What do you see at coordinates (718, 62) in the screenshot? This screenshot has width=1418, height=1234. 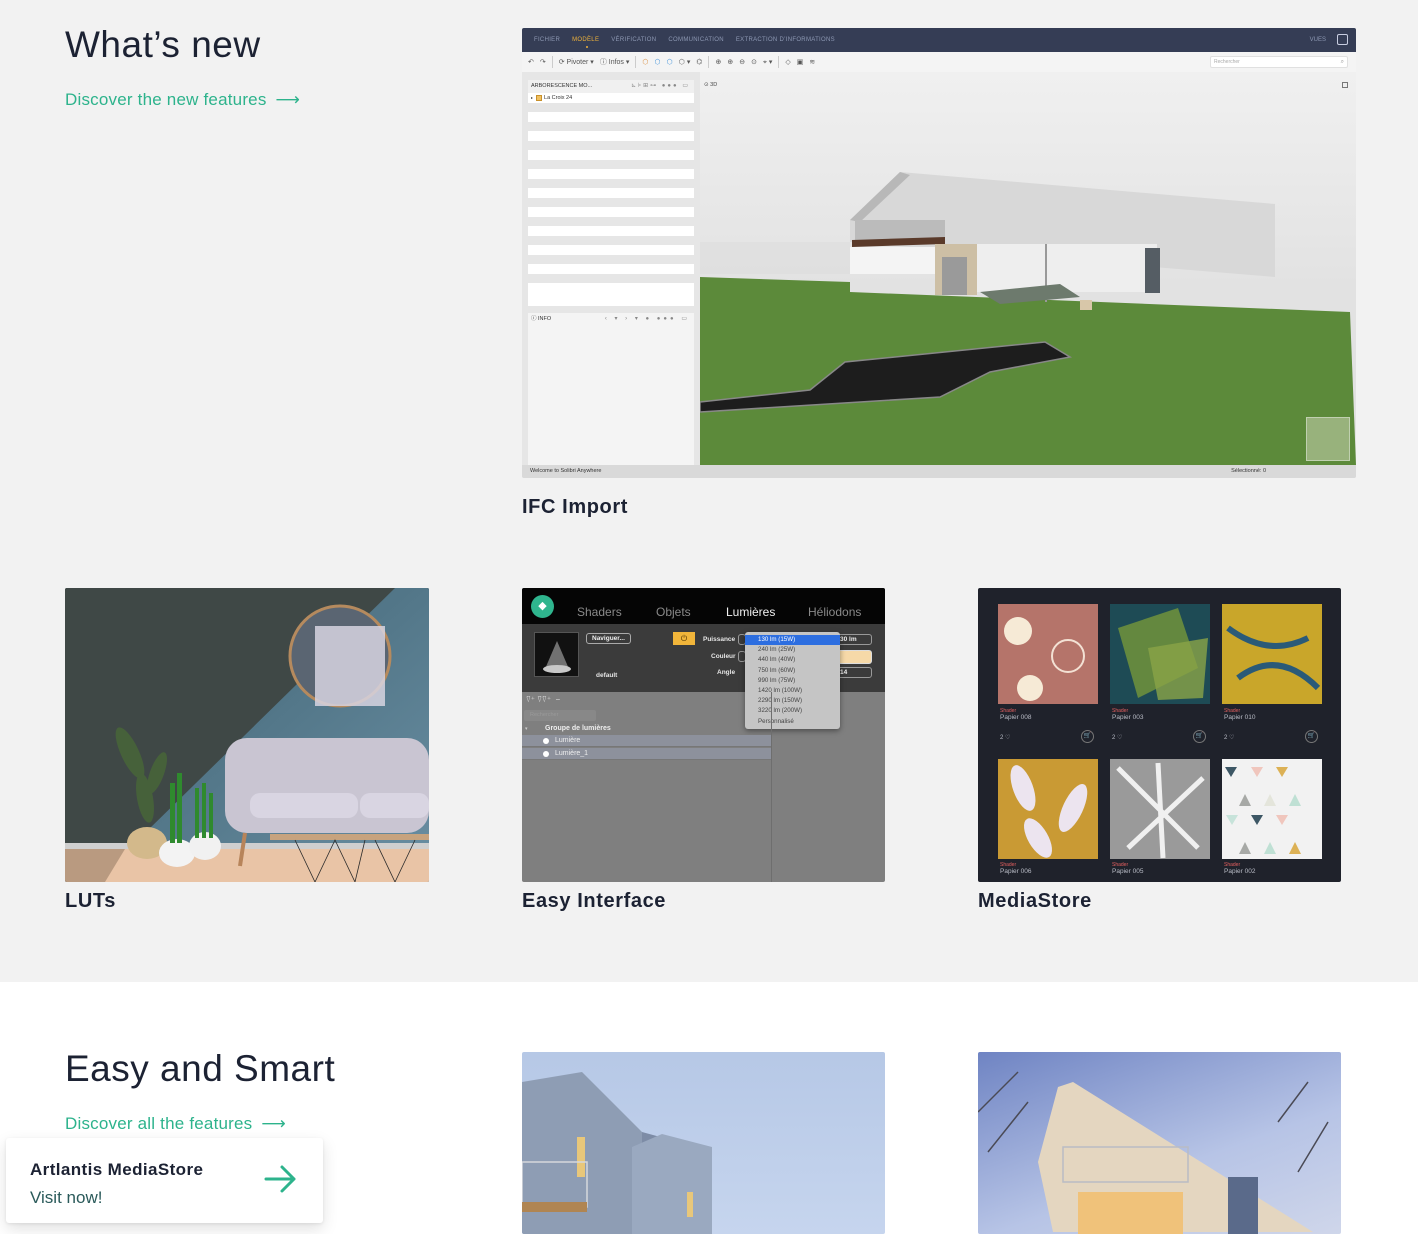 I see `zoom-fit-icon: ⊕` at bounding box center [718, 62].